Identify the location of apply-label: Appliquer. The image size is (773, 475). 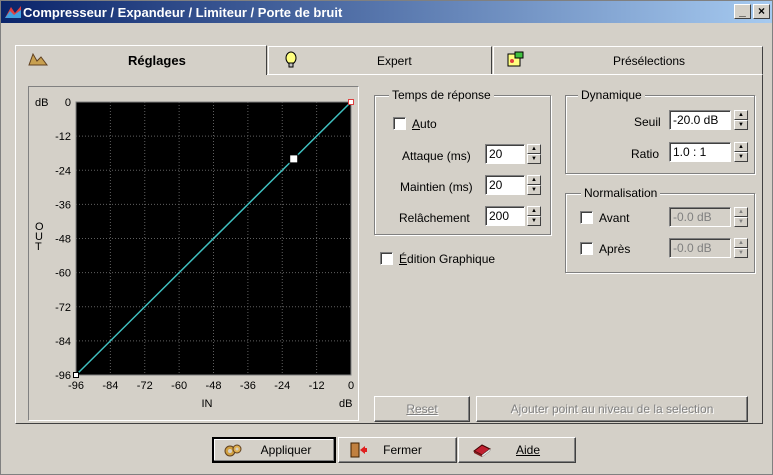
(286, 450).